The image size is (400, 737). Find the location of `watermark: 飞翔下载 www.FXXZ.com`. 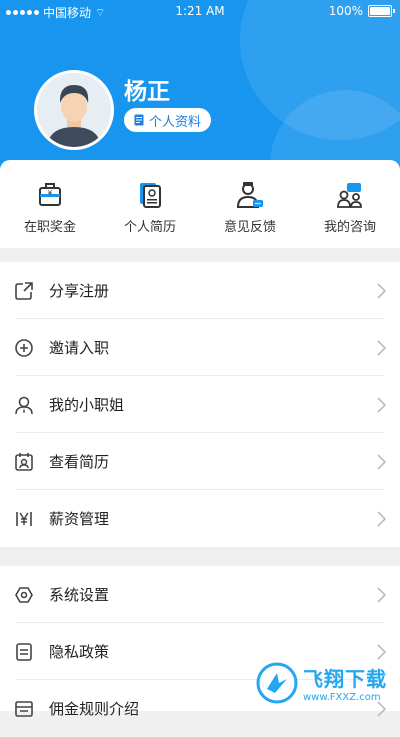

watermark: 飞翔下载 www.FXXZ.com is located at coordinates (327, 683).